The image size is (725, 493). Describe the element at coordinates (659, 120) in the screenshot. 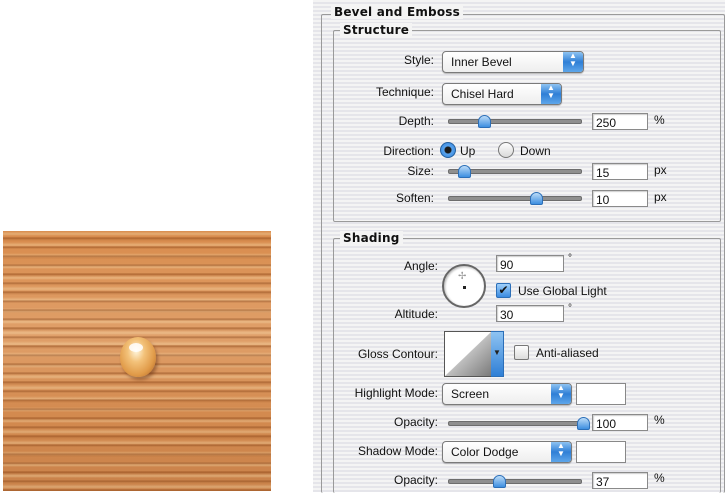

I see `depth-unit: %` at that location.